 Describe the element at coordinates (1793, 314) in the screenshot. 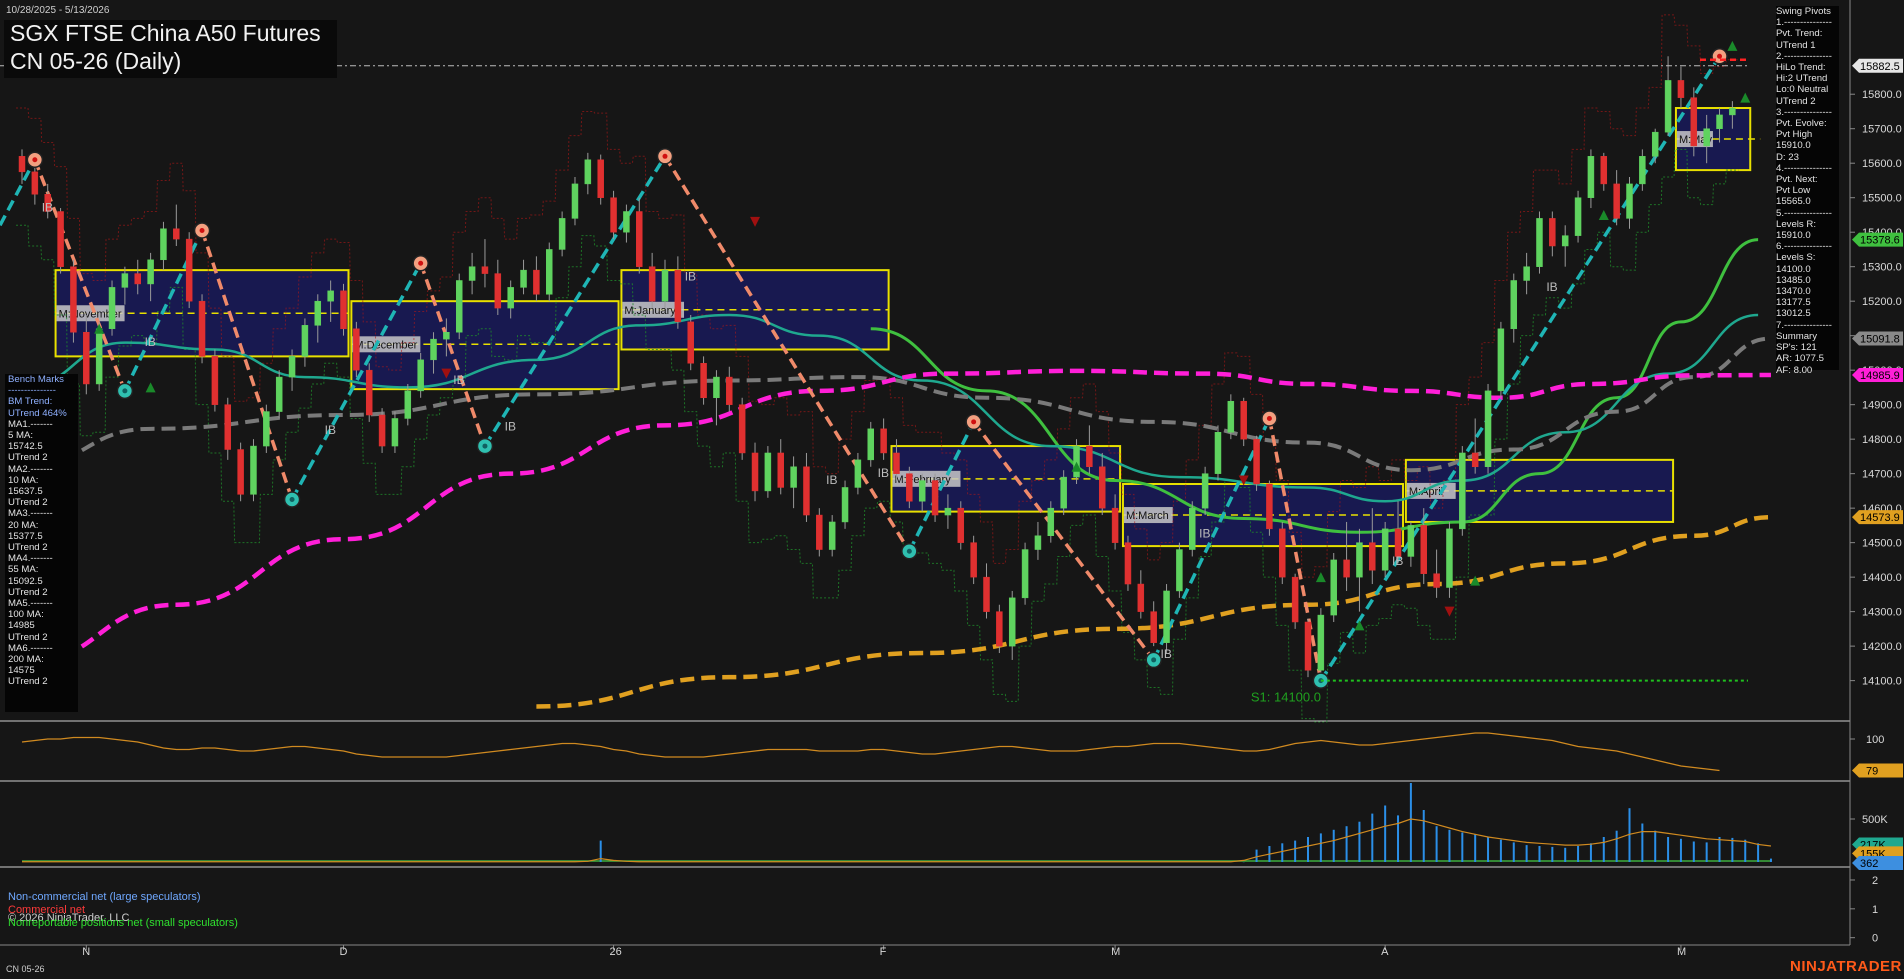

I see `panel-line: 13012.5` at that location.